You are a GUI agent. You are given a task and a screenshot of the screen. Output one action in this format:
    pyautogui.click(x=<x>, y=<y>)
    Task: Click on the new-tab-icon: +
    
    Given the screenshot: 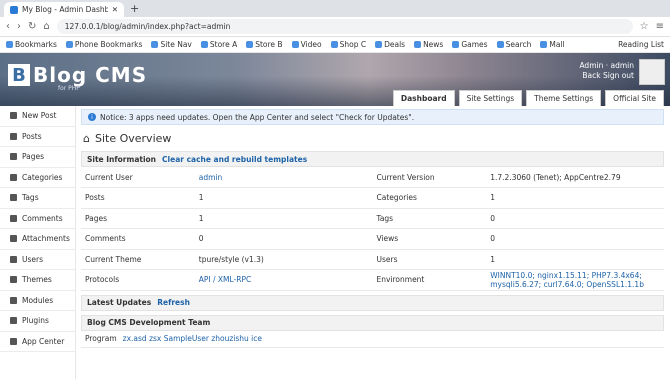 What is the action you would take?
    pyautogui.click(x=134, y=8)
    